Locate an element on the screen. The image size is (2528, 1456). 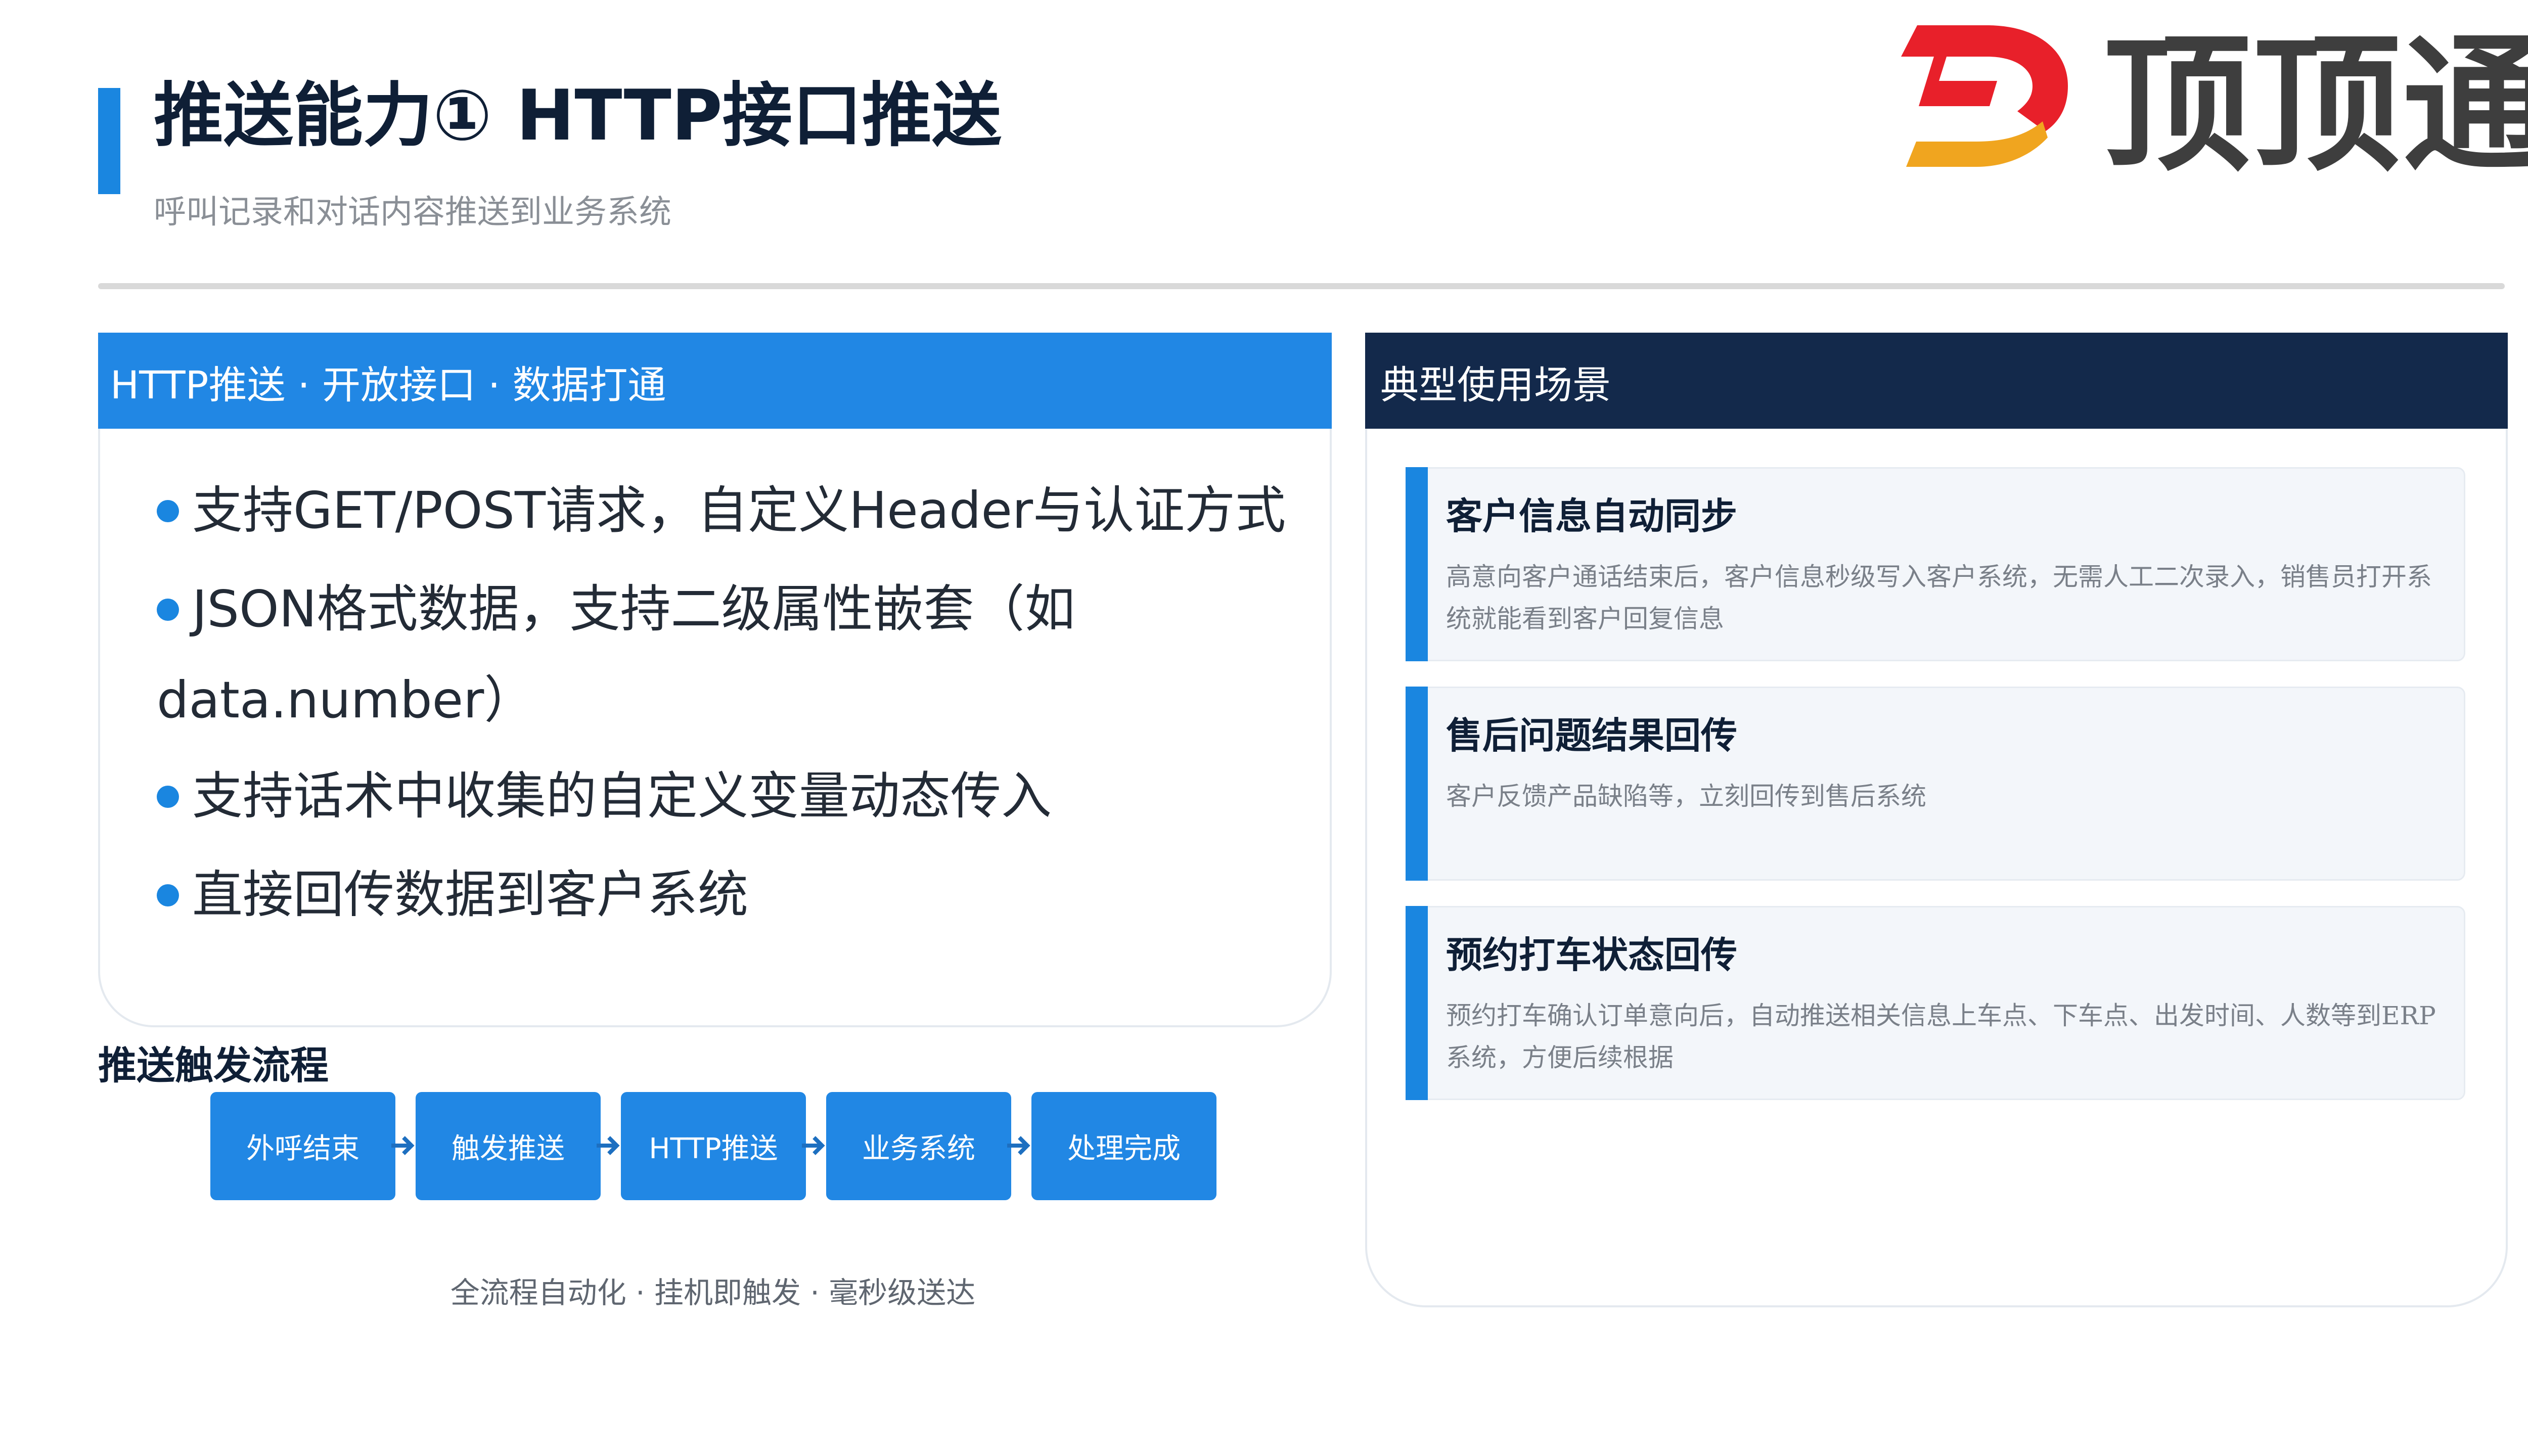
scenario-card-desc: 客户反馈产品缺陷等，立刻回传到售后系统 is located at coordinates (1686, 796).